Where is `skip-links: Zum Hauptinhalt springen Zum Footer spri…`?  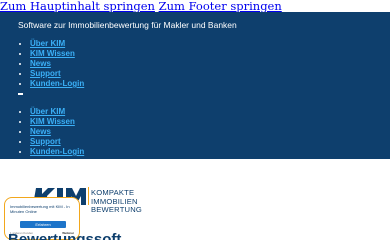
skip-links: Zum Hauptinhalt springen Zum Footer spri… is located at coordinates (141, 6).